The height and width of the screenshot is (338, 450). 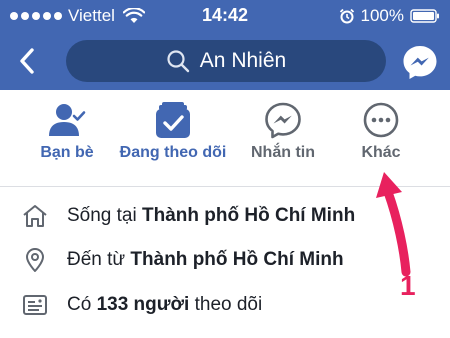 I want to click on back-button, so click(x=27, y=61).